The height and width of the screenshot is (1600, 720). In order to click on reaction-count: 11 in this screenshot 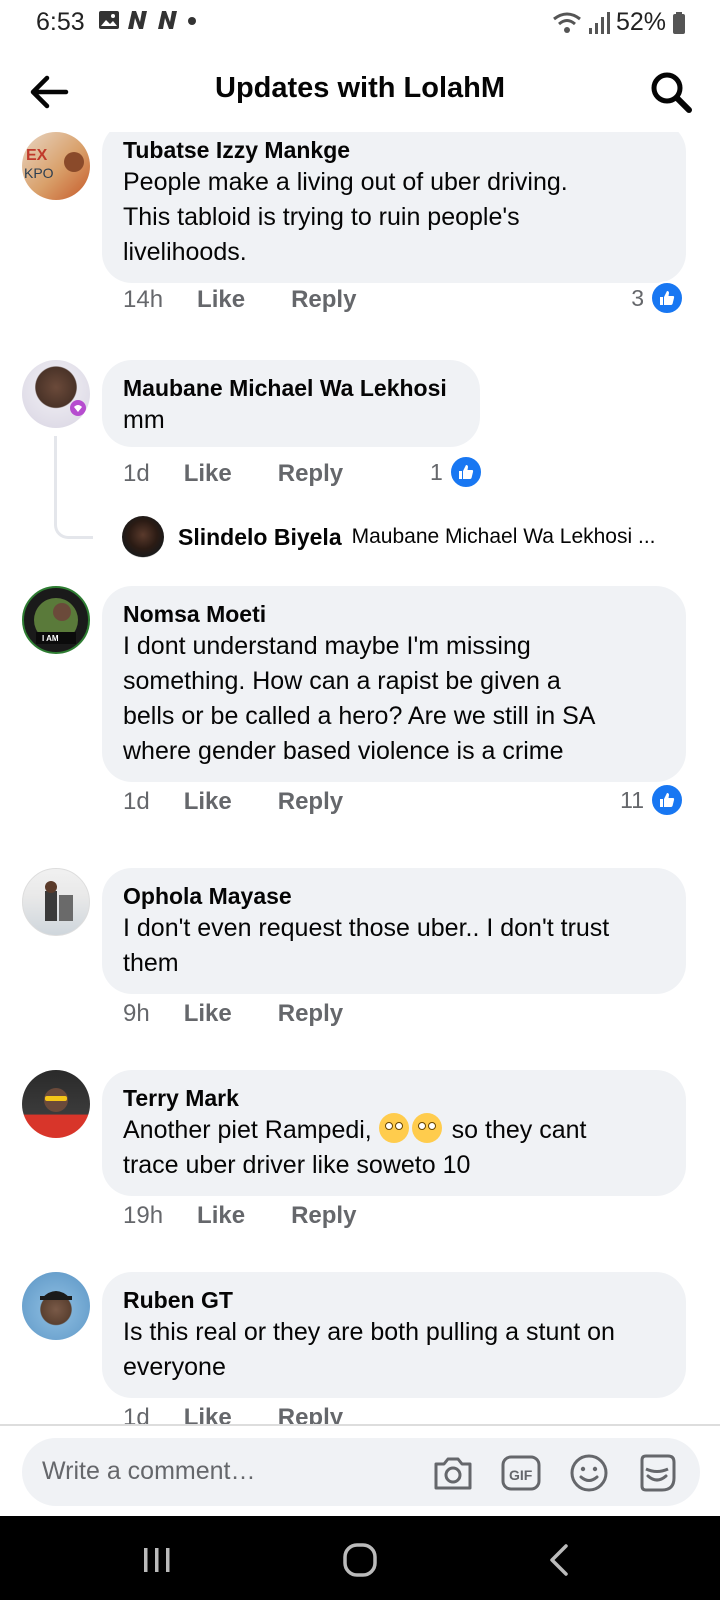, I will do `click(652, 800)`.